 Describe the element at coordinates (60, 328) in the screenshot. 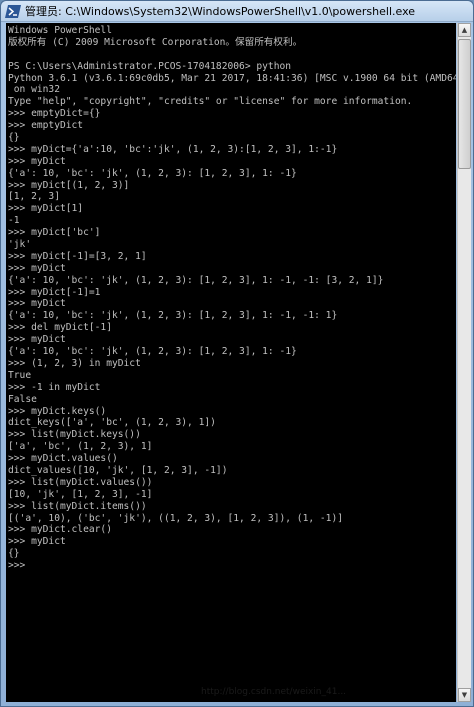

I see `console-line: >>> del myDict[-1]` at that location.